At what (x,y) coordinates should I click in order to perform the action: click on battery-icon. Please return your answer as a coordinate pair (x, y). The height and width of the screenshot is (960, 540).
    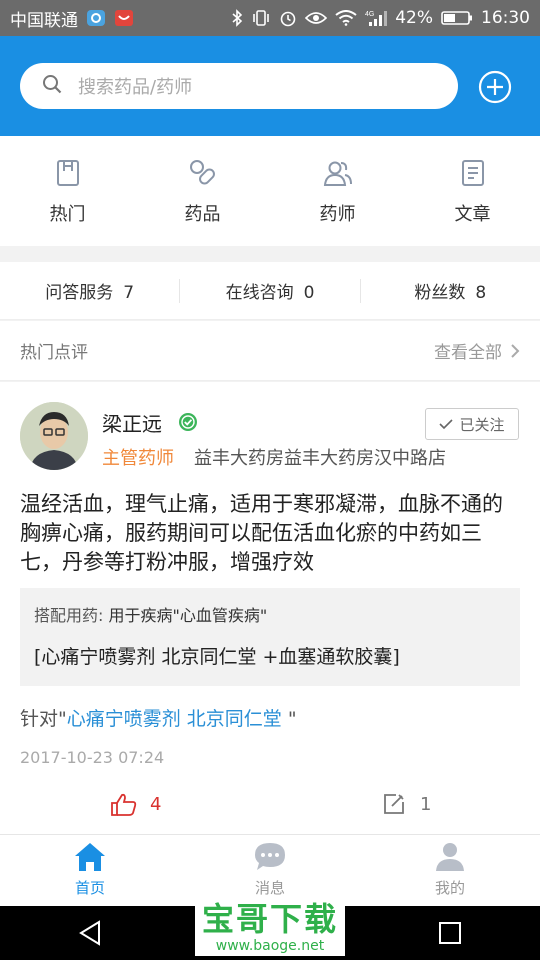
    Looking at the image, I should click on (457, 18).